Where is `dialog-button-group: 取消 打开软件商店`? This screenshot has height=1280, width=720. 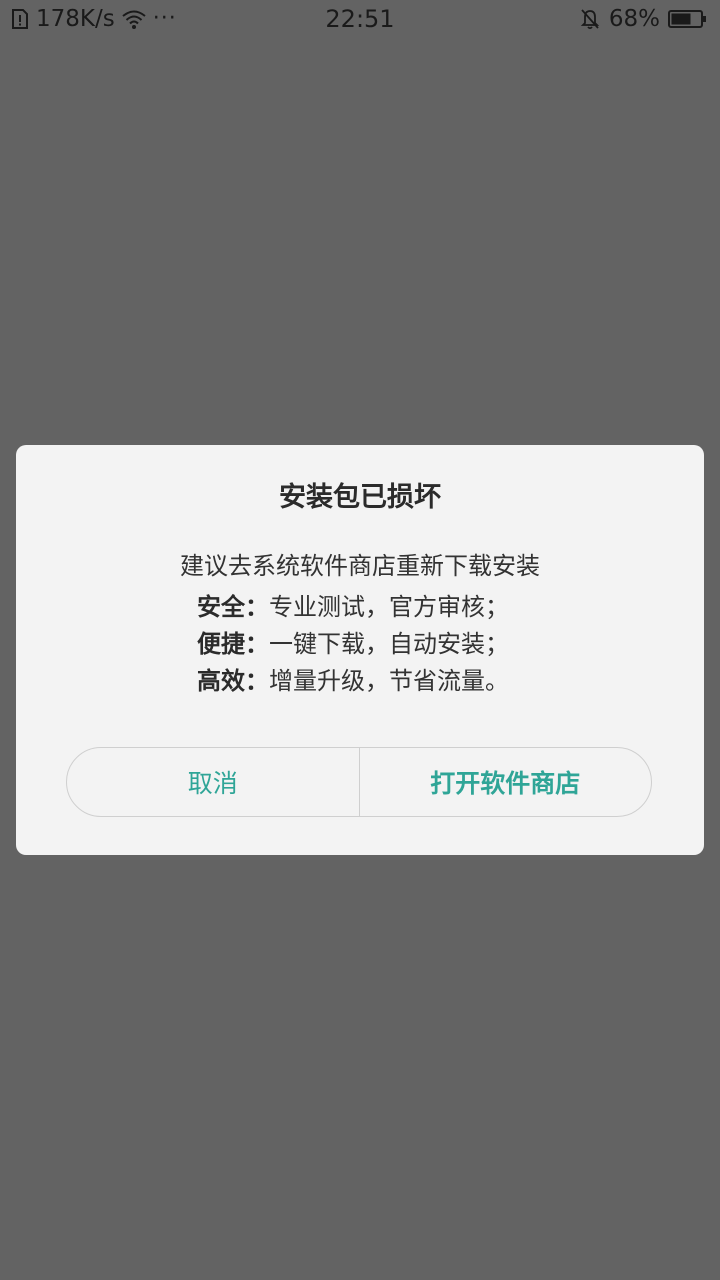
dialog-button-group: 取消 打开软件商店 is located at coordinates (359, 782).